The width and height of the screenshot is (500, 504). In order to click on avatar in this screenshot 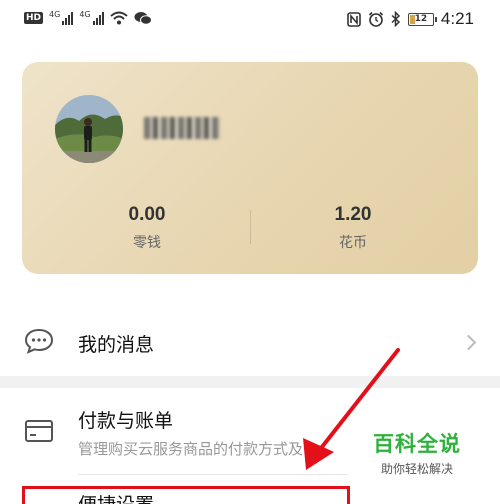, I will do `click(89, 129)`.